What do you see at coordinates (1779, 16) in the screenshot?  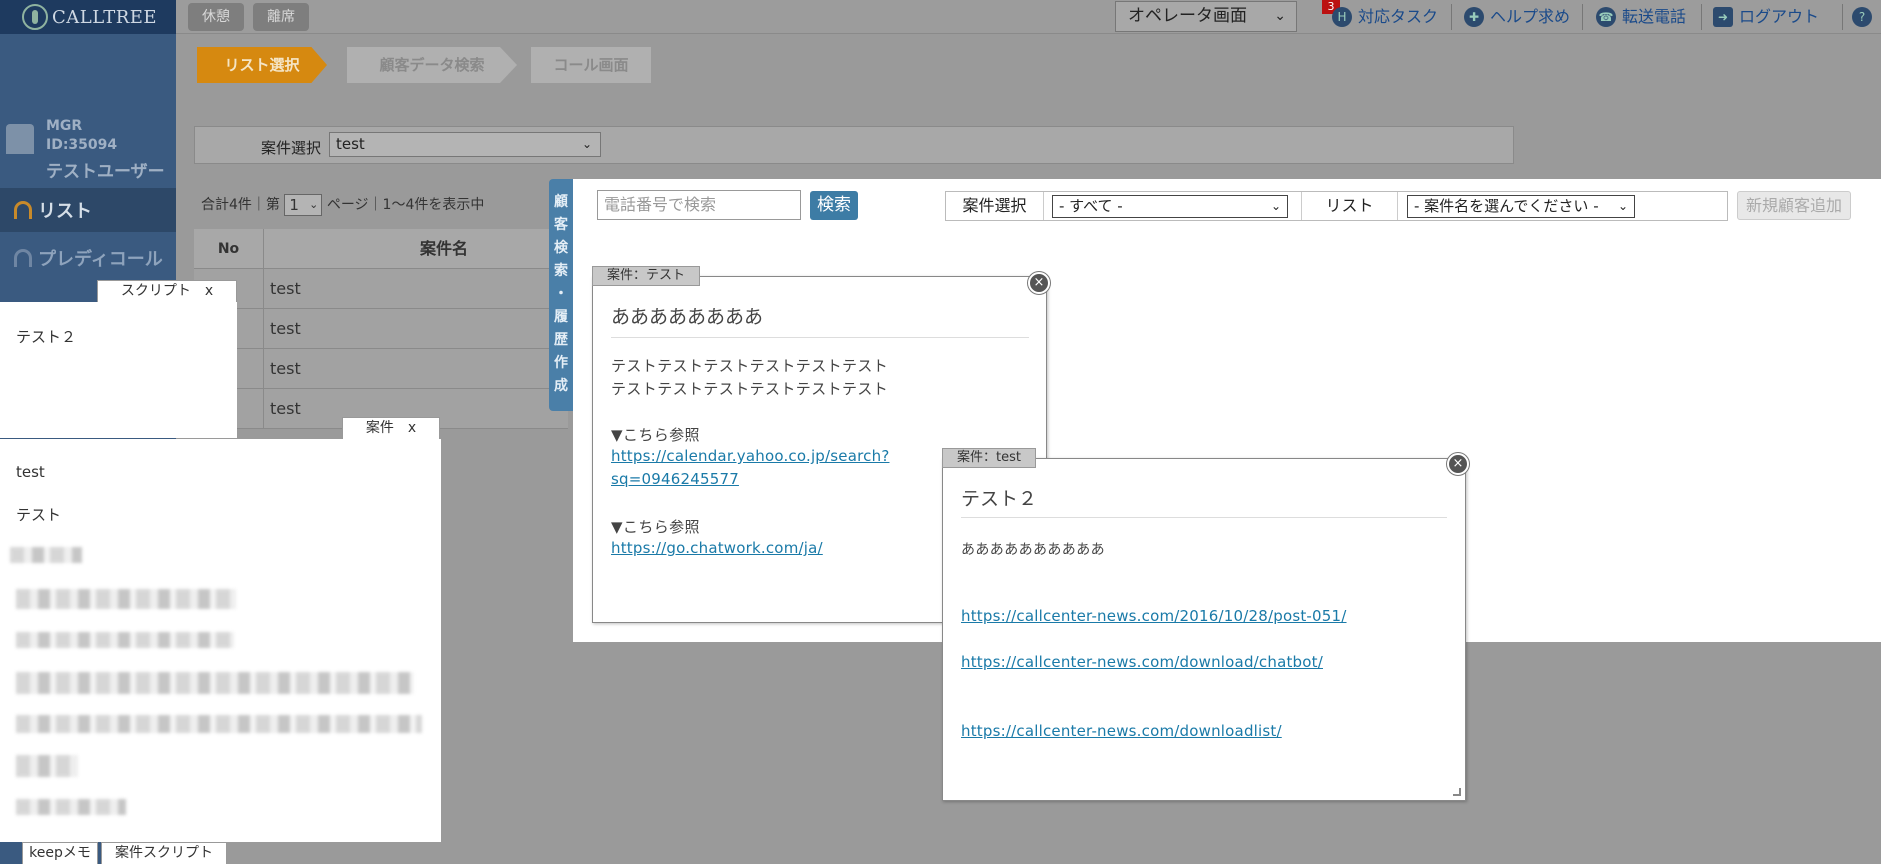 I see `logout-label: ログアウト` at bounding box center [1779, 16].